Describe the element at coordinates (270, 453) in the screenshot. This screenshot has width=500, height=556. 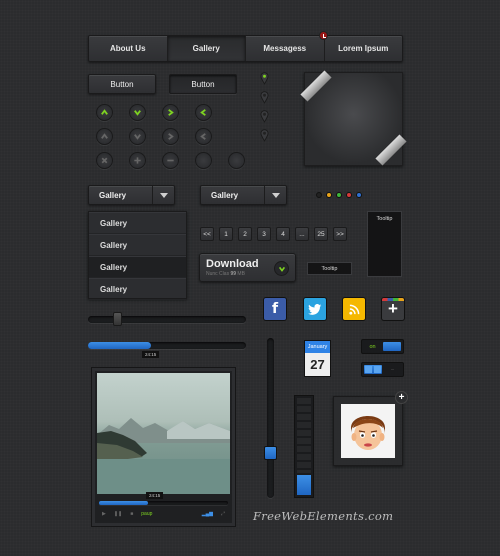
I see `vertical-slider-knob` at that location.